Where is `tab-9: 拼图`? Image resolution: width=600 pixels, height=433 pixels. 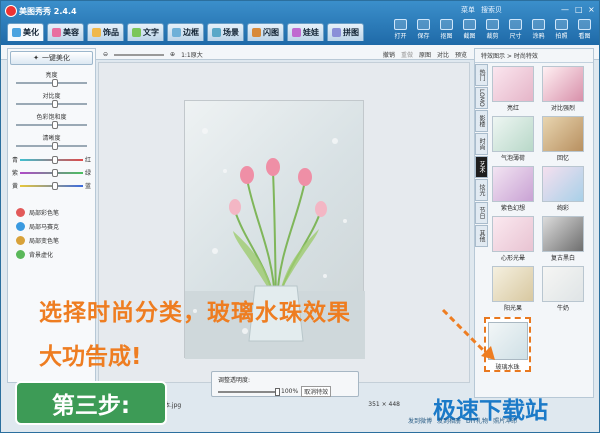
tab-9: 拼图 is located at coordinates (345, 32).